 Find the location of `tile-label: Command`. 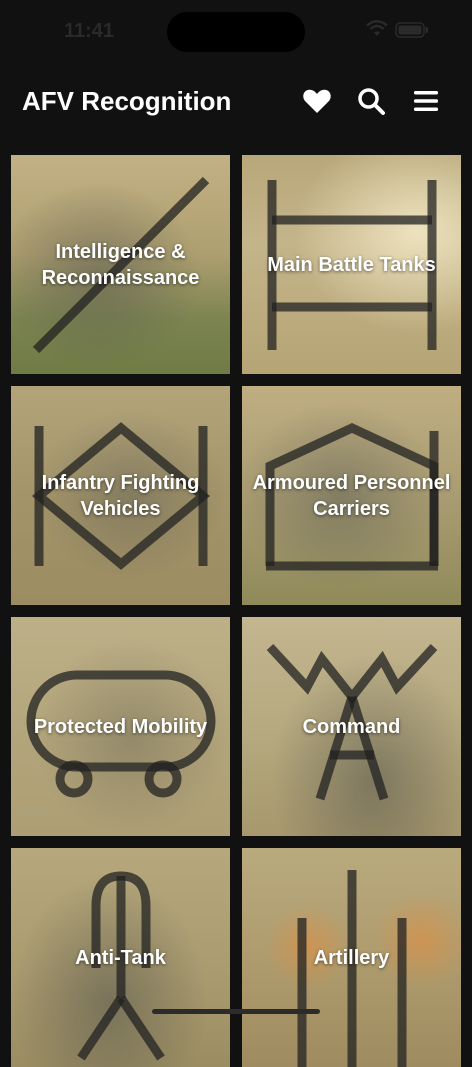

tile-label: Command is located at coordinates (351, 726).